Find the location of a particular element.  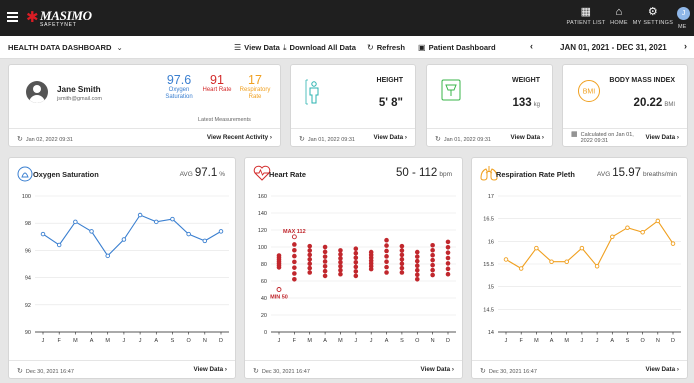

rr-average: AVG 15.97 breaths/min is located at coordinates (637, 173).